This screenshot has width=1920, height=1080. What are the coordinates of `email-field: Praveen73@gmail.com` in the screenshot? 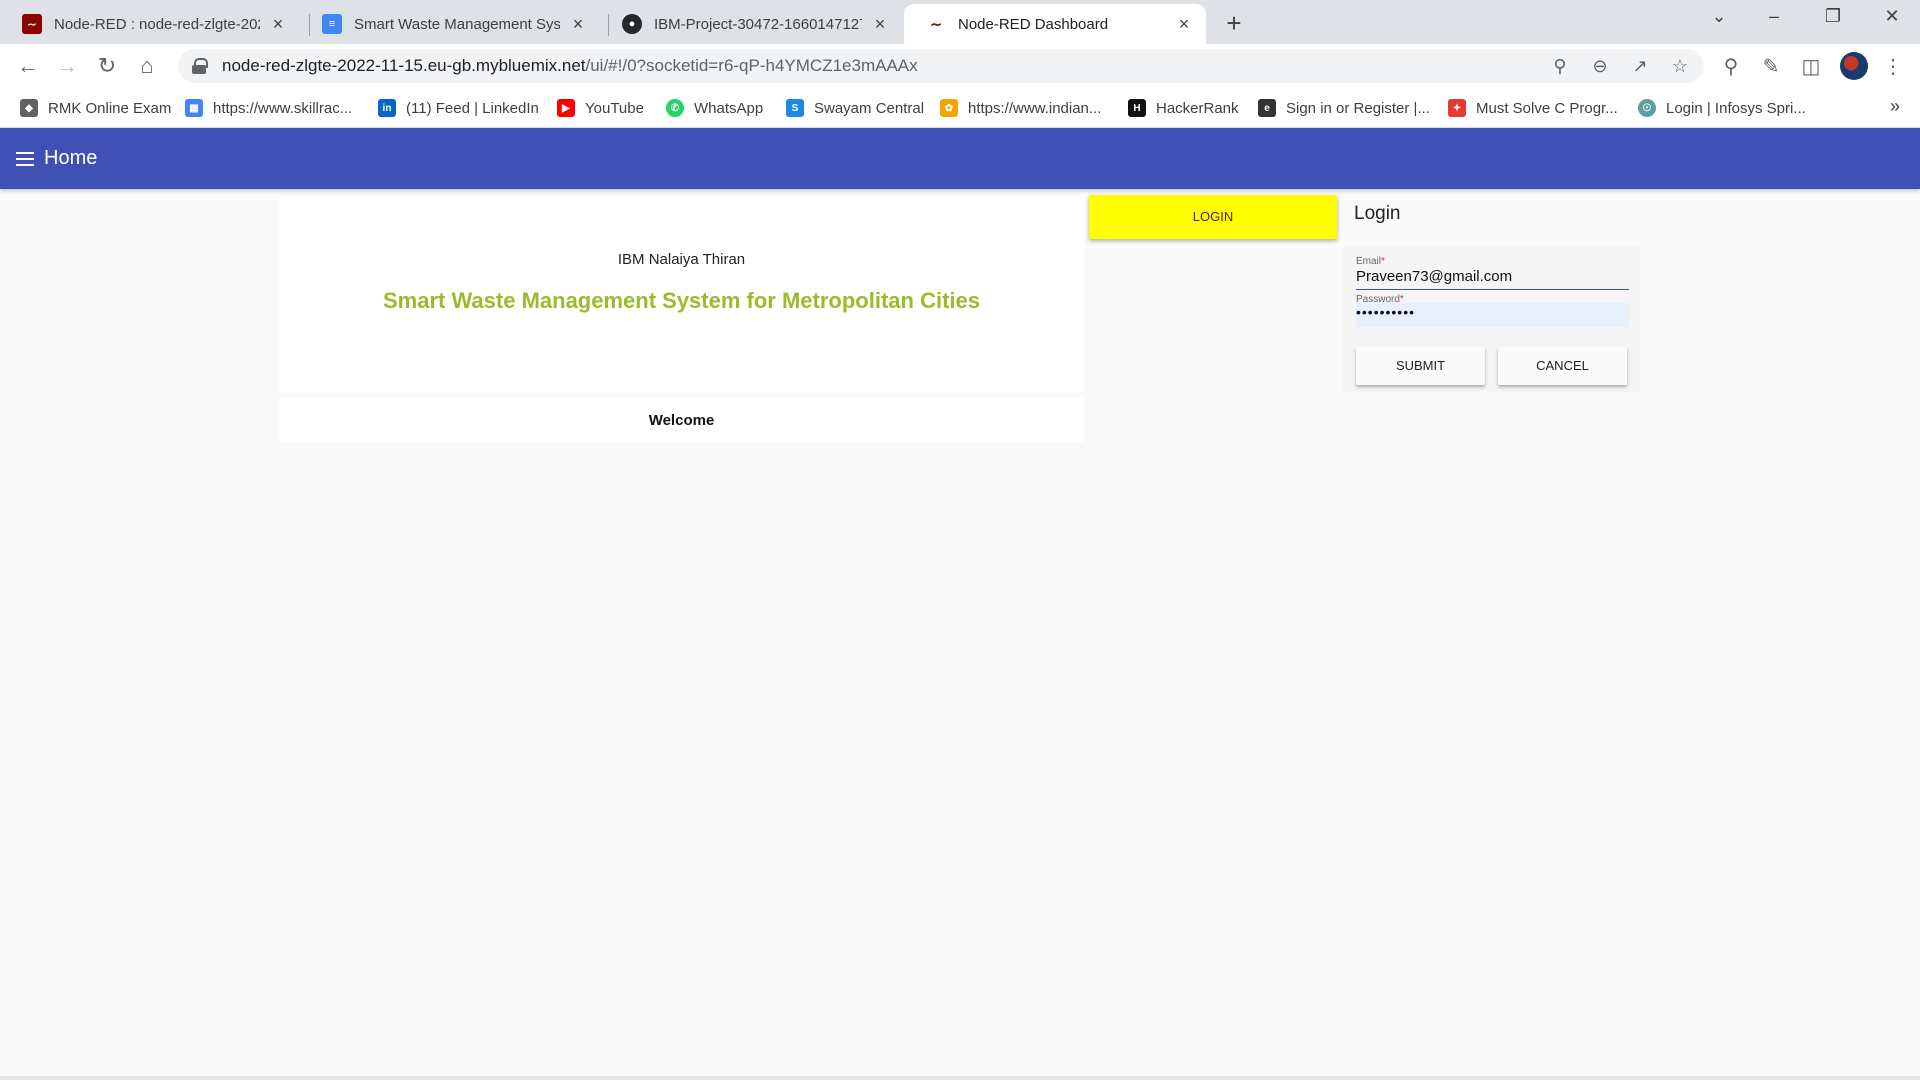 It's located at (1492, 279).